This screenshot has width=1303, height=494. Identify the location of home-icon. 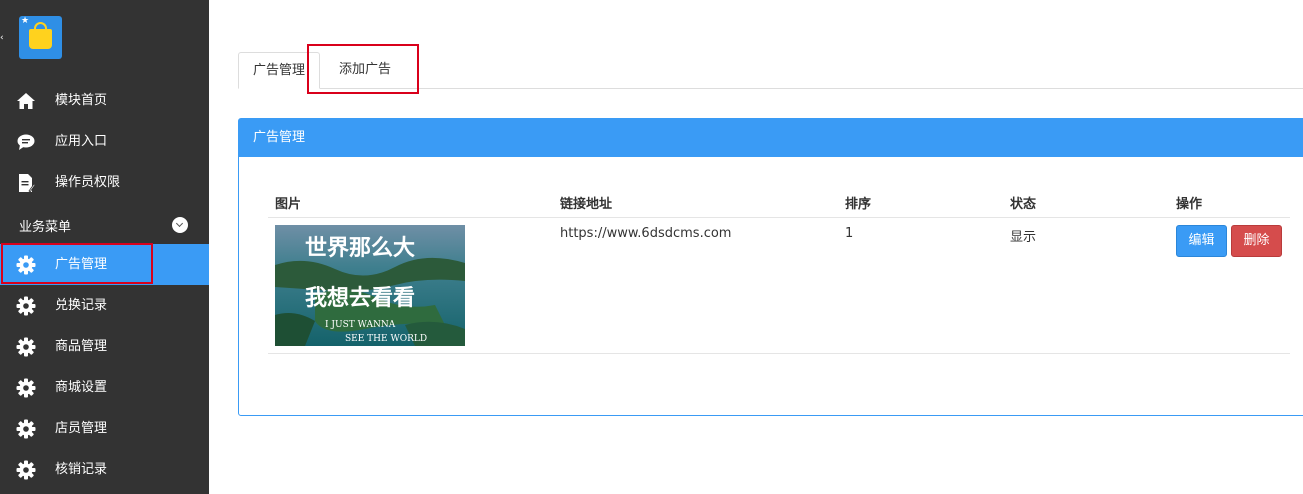
(26, 101).